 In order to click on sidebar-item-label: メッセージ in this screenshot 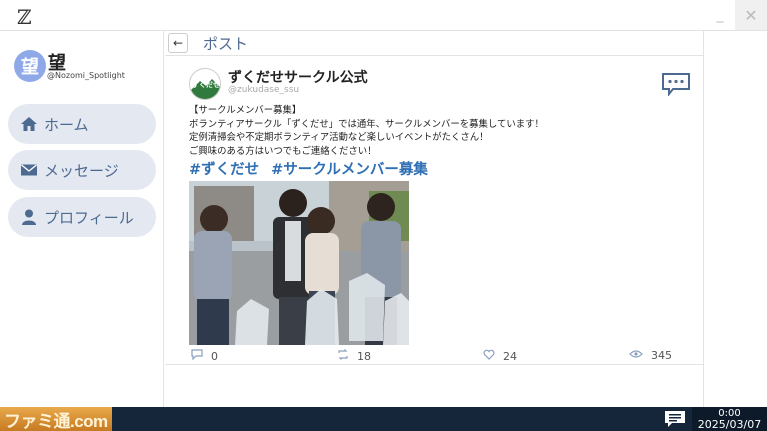, I will do `click(81, 170)`.